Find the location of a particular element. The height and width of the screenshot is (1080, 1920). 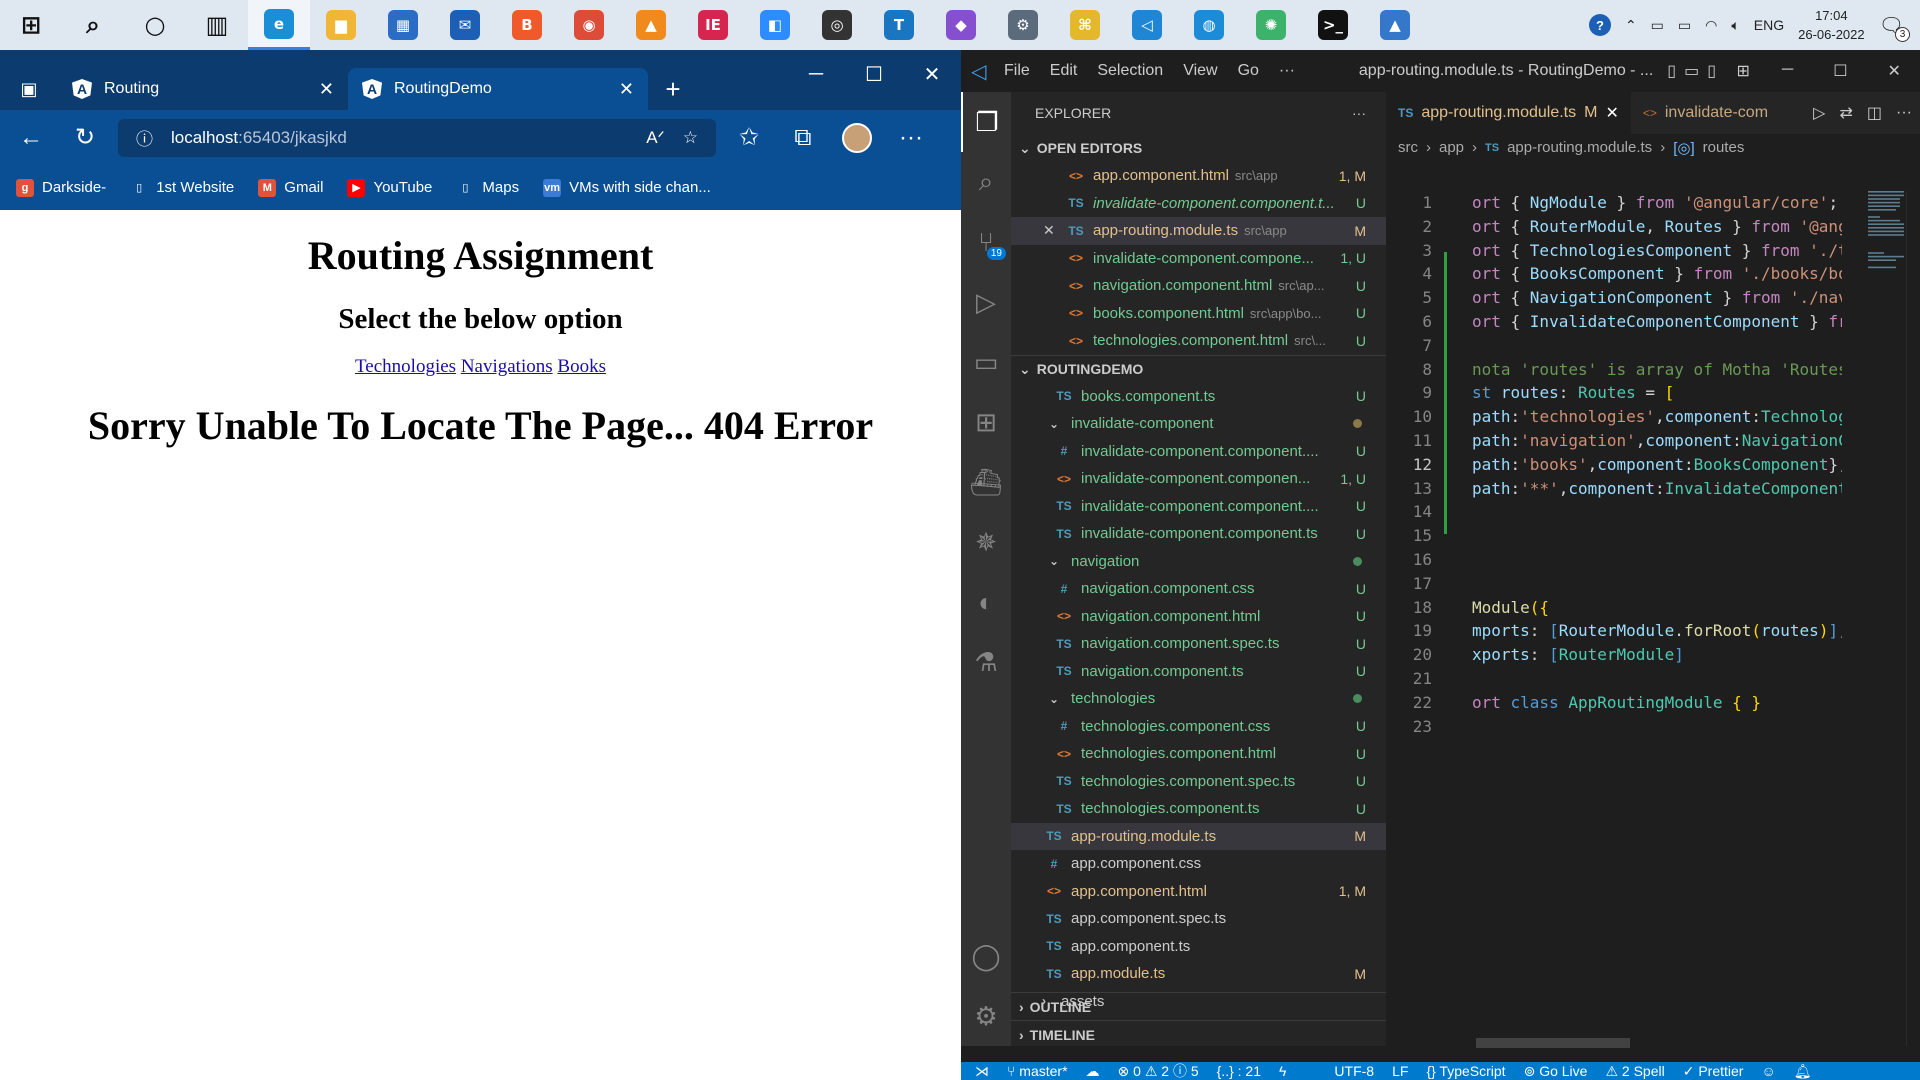

branch-status: ⑂ master* is located at coordinates (1037, 1071).